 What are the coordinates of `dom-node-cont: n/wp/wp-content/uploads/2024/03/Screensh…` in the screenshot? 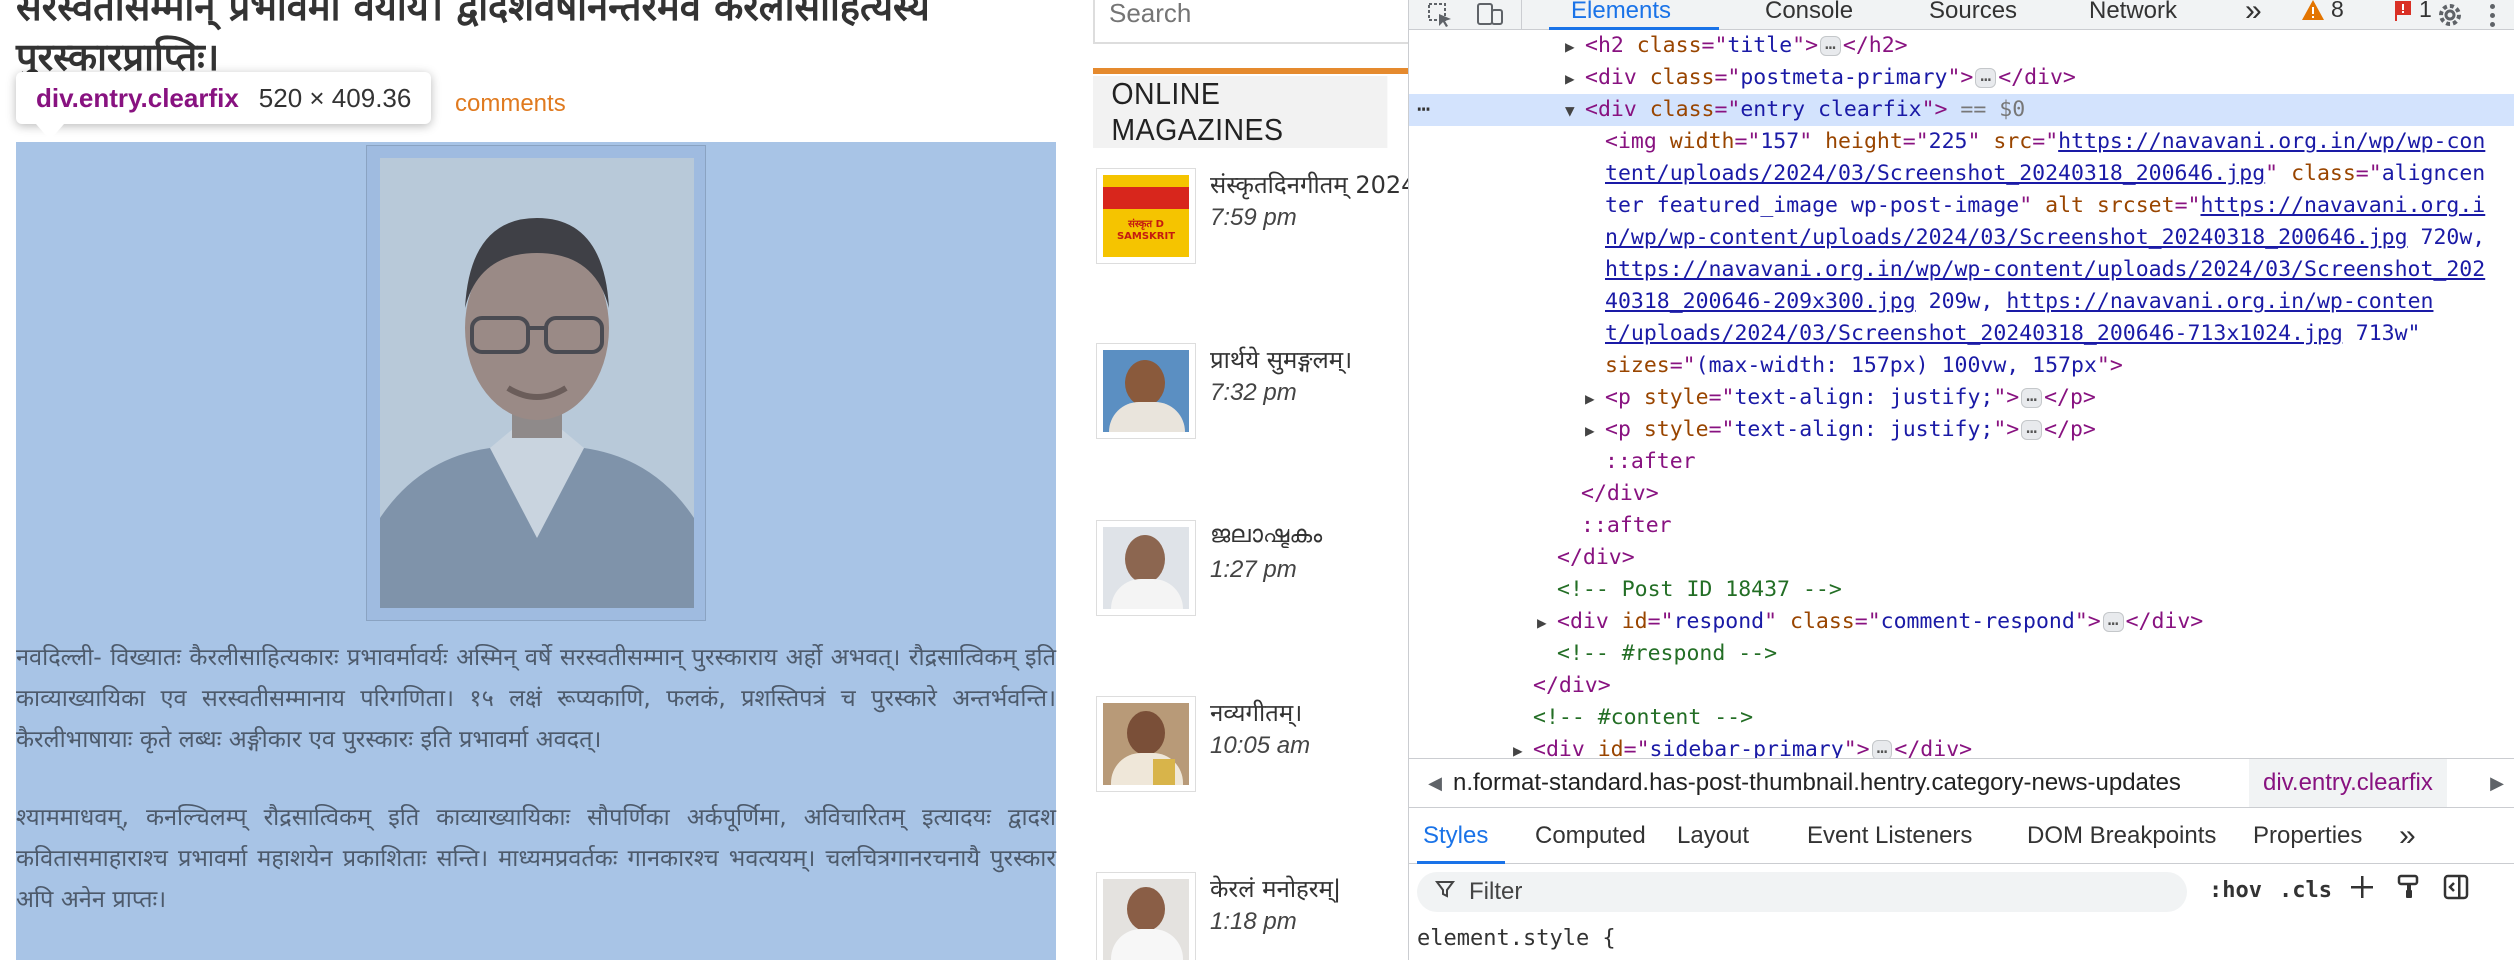 It's located at (1961, 238).